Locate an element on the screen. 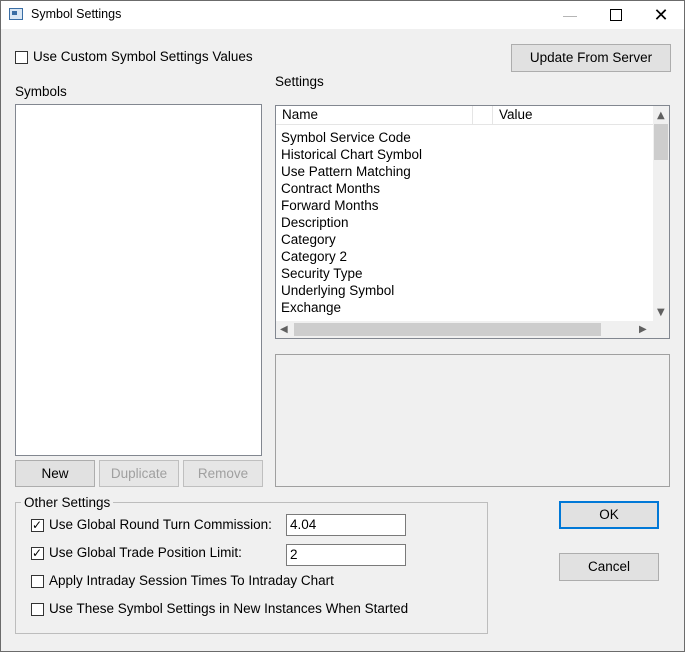 The width and height of the screenshot is (685, 652). settings-row: Exchange is located at coordinates (311, 307).